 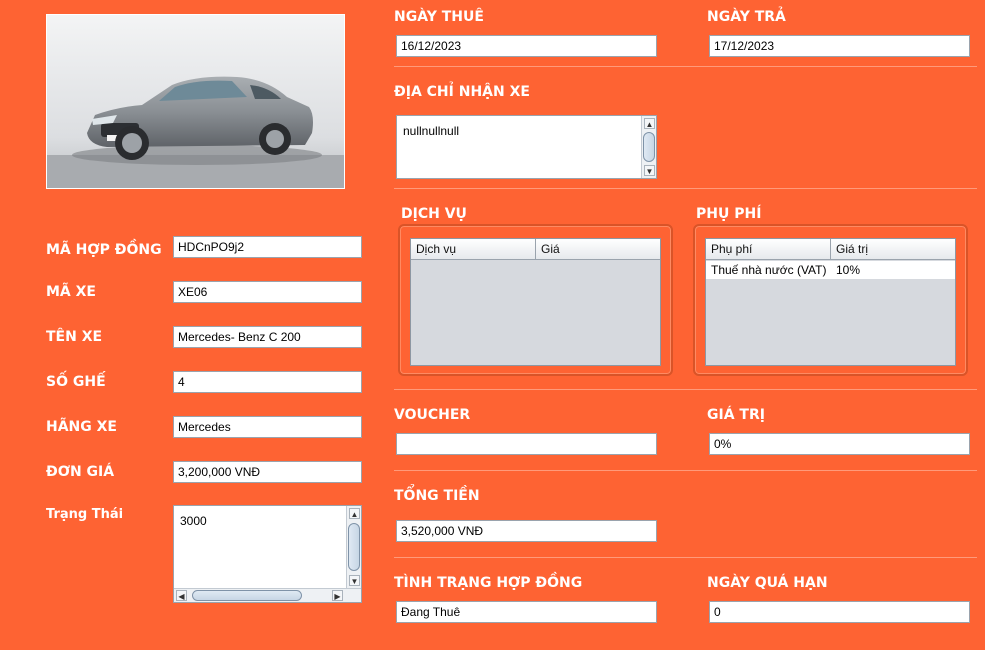 What do you see at coordinates (267, 382) in the screenshot?
I see `so-ghe-field: 4` at bounding box center [267, 382].